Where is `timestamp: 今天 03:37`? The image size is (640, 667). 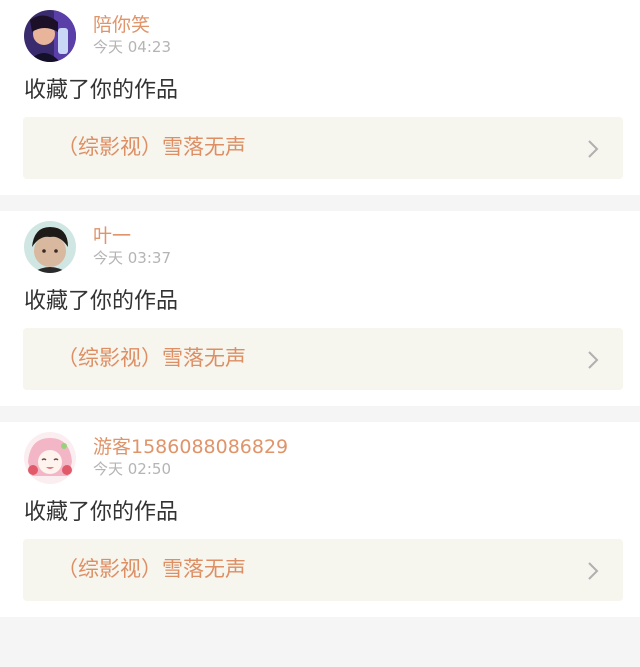
timestamp: 今天 03:37 is located at coordinates (132, 258).